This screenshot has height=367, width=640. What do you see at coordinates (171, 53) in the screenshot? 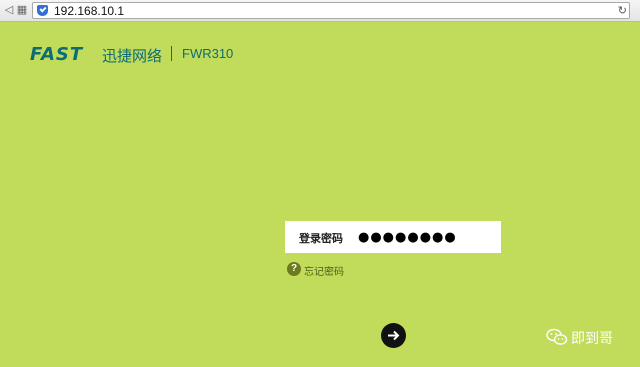
I see `divider` at bounding box center [171, 53].